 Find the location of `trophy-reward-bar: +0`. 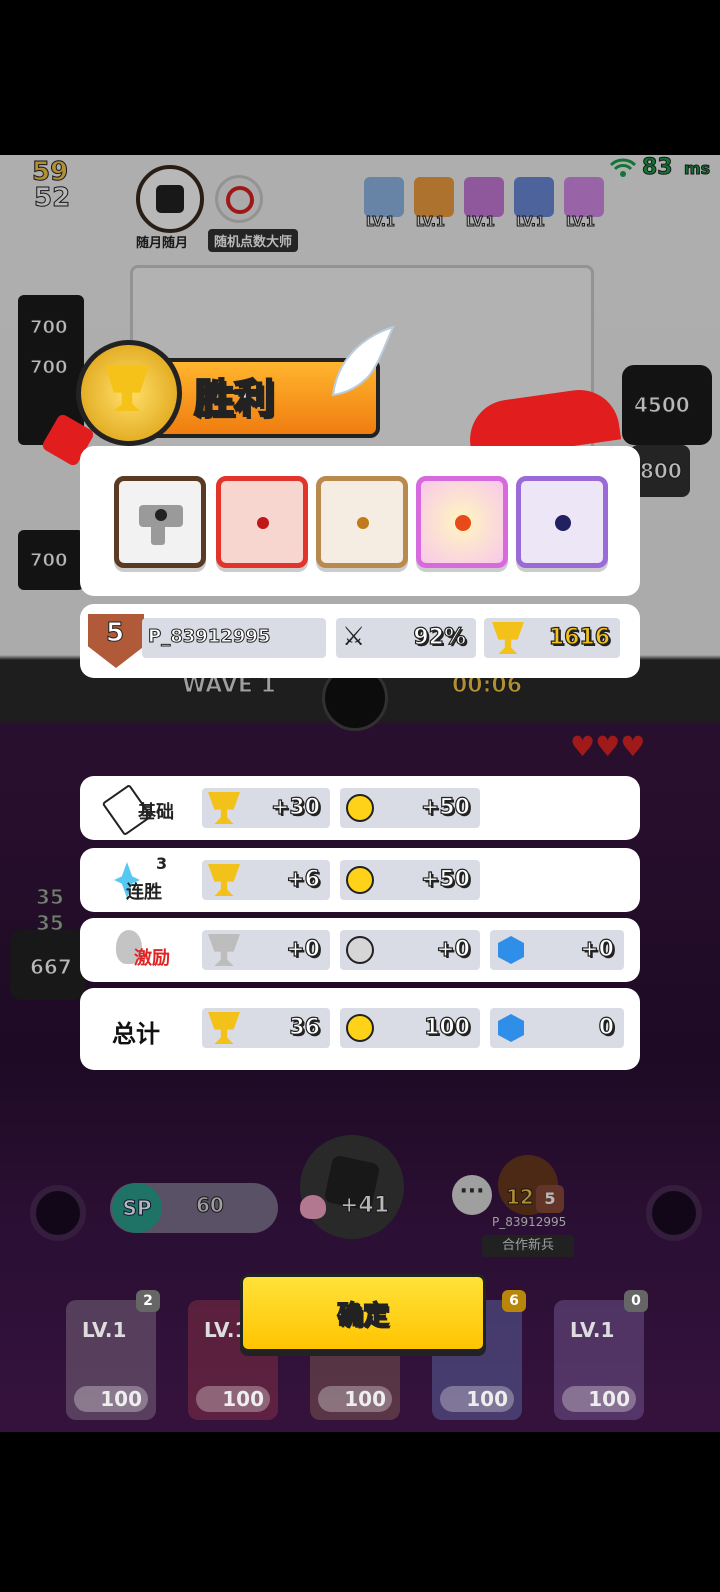

trophy-reward-bar: +0 is located at coordinates (266, 950).